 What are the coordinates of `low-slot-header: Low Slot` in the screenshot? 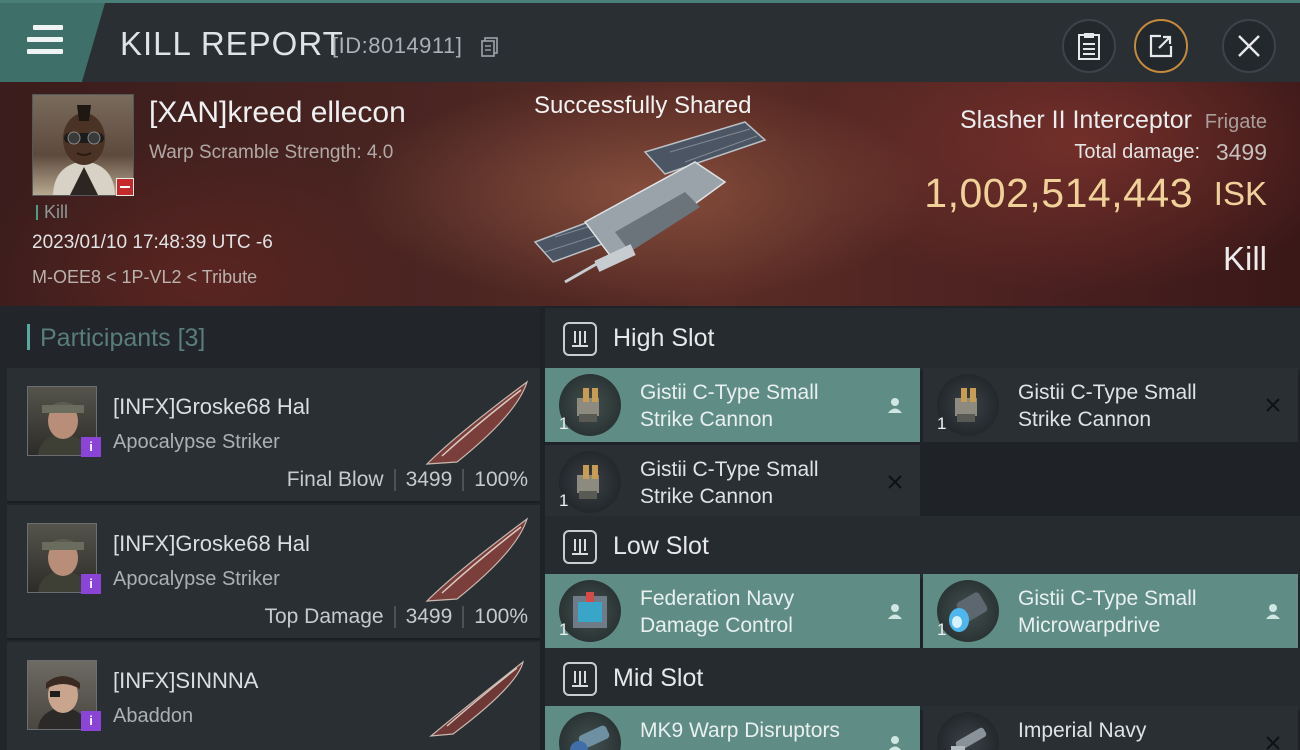 It's located at (922, 547).